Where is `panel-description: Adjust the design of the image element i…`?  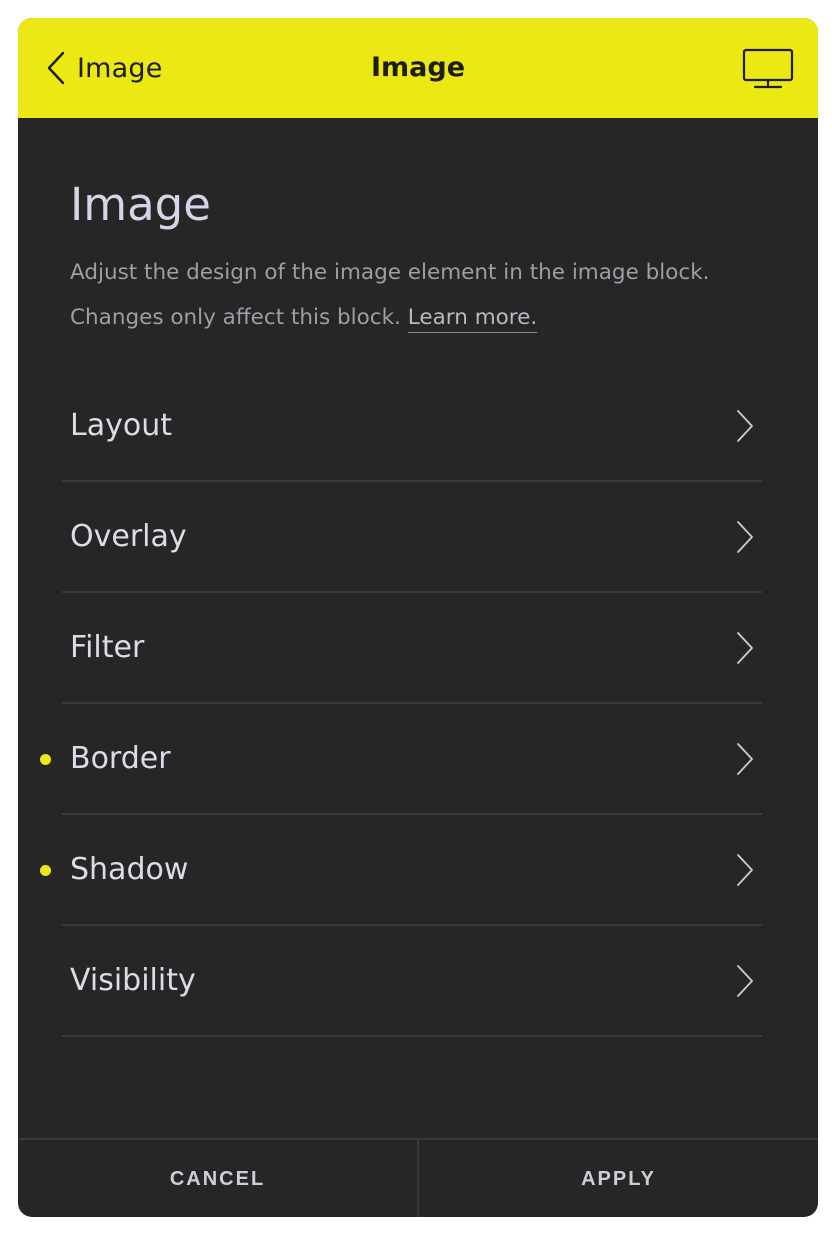 panel-description: Adjust the design of the image element i… is located at coordinates (415, 295).